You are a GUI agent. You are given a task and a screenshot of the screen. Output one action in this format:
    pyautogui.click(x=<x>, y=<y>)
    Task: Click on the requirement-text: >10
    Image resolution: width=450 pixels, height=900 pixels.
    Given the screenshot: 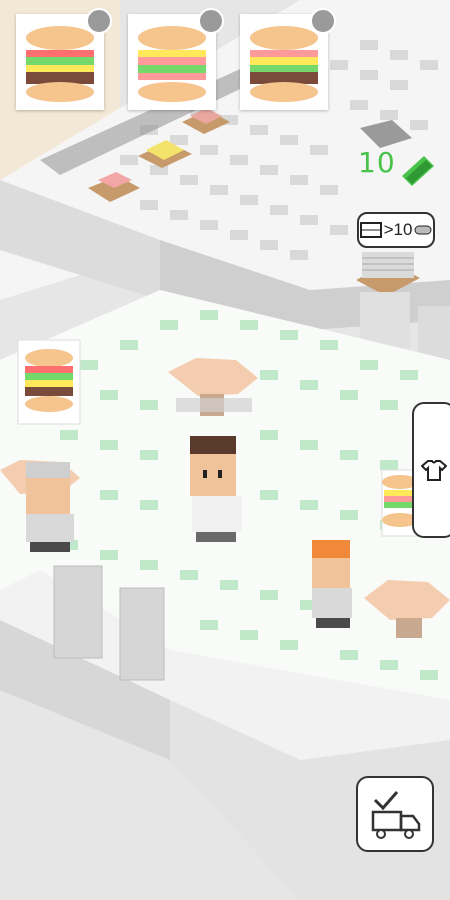 What is the action you would take?
    pyautogui.click(x=398, y=229)
    